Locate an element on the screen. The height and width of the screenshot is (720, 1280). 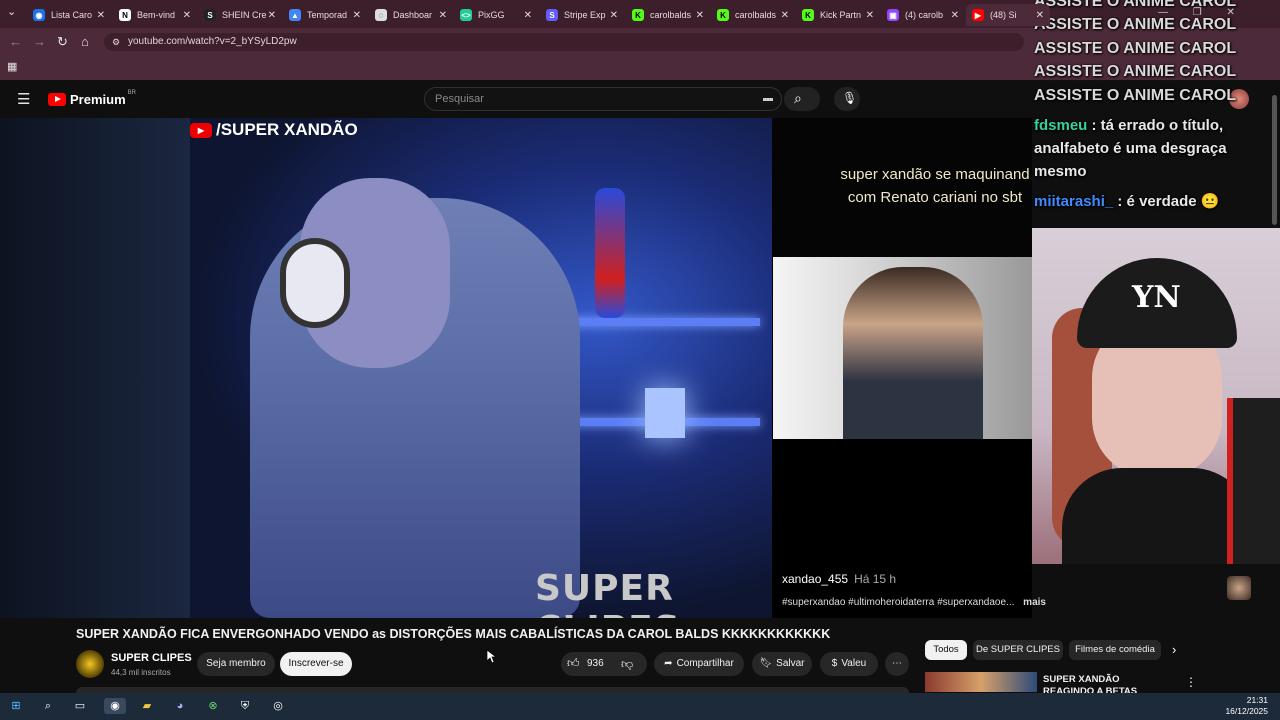
join-button: Seja membro is located at coordinates (236, 664).